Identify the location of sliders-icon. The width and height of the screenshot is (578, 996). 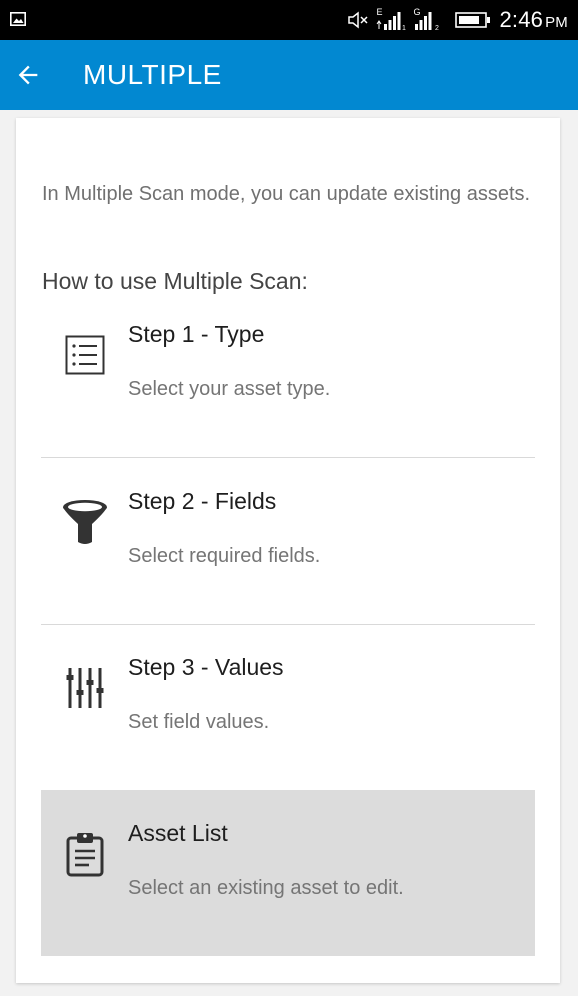
(85, 688).